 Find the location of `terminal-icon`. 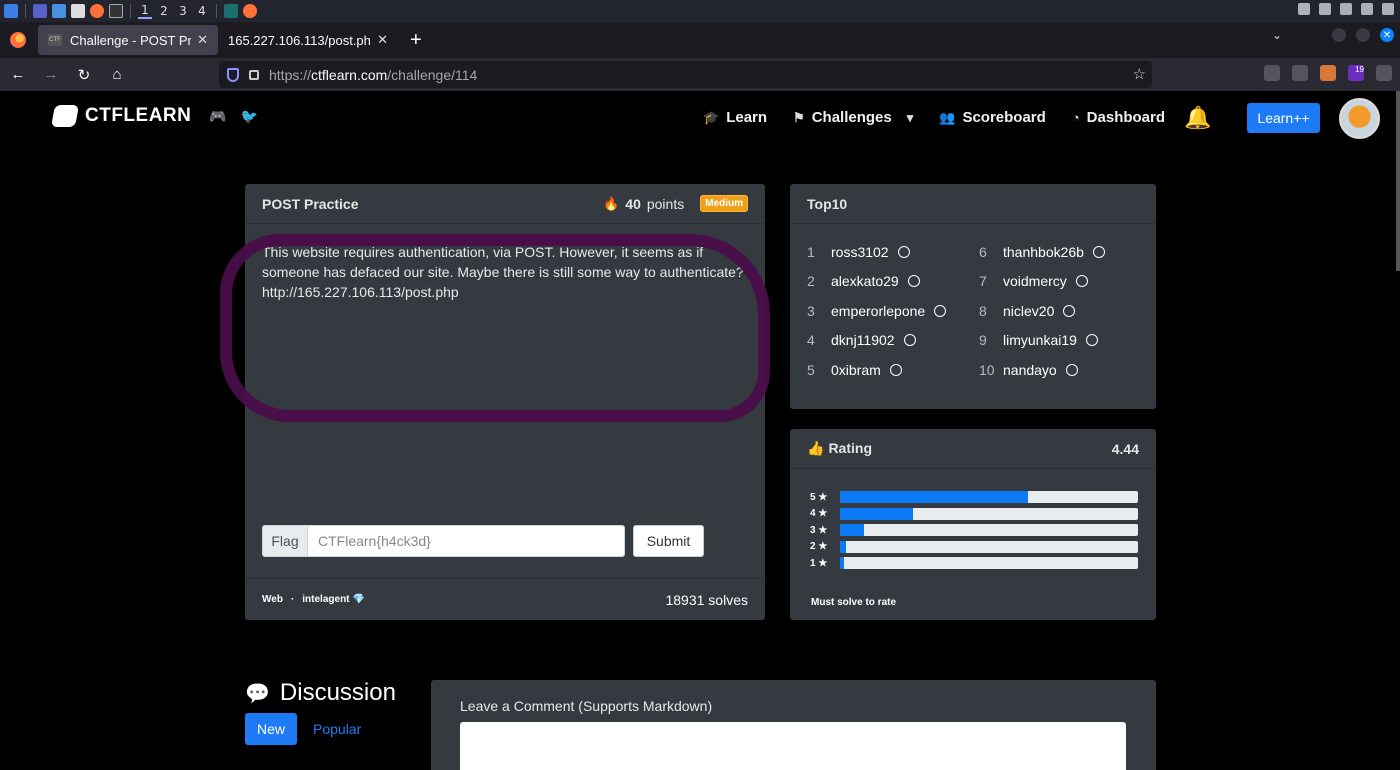

terminal-icon is located at coordinates (116, 11).